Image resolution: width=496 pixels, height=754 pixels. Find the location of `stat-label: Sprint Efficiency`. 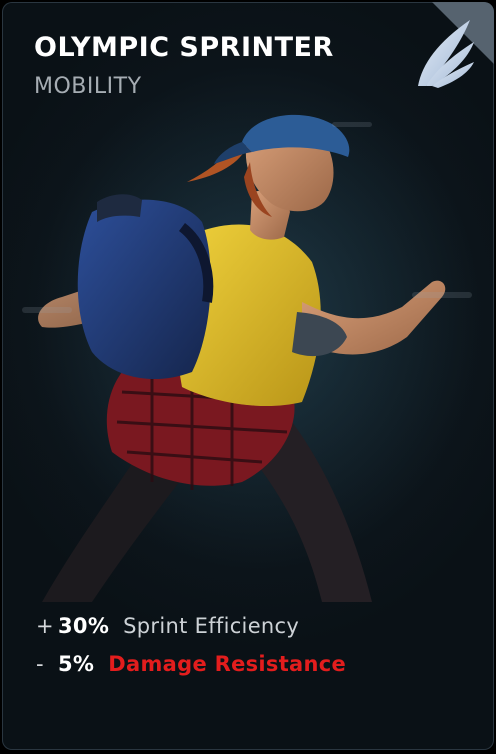

stat-label: Sprint Efficiency is located at coordinates (211, 626).